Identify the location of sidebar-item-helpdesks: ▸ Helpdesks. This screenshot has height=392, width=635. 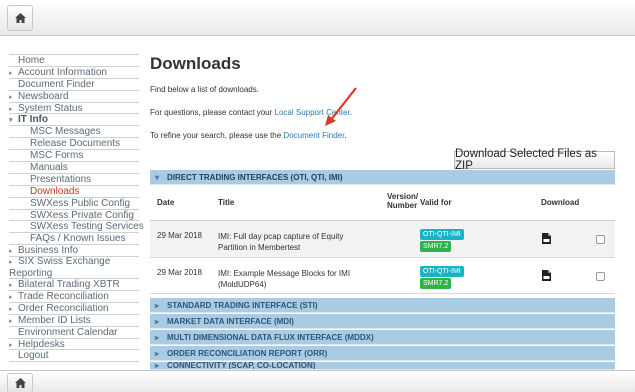
(74, 345).